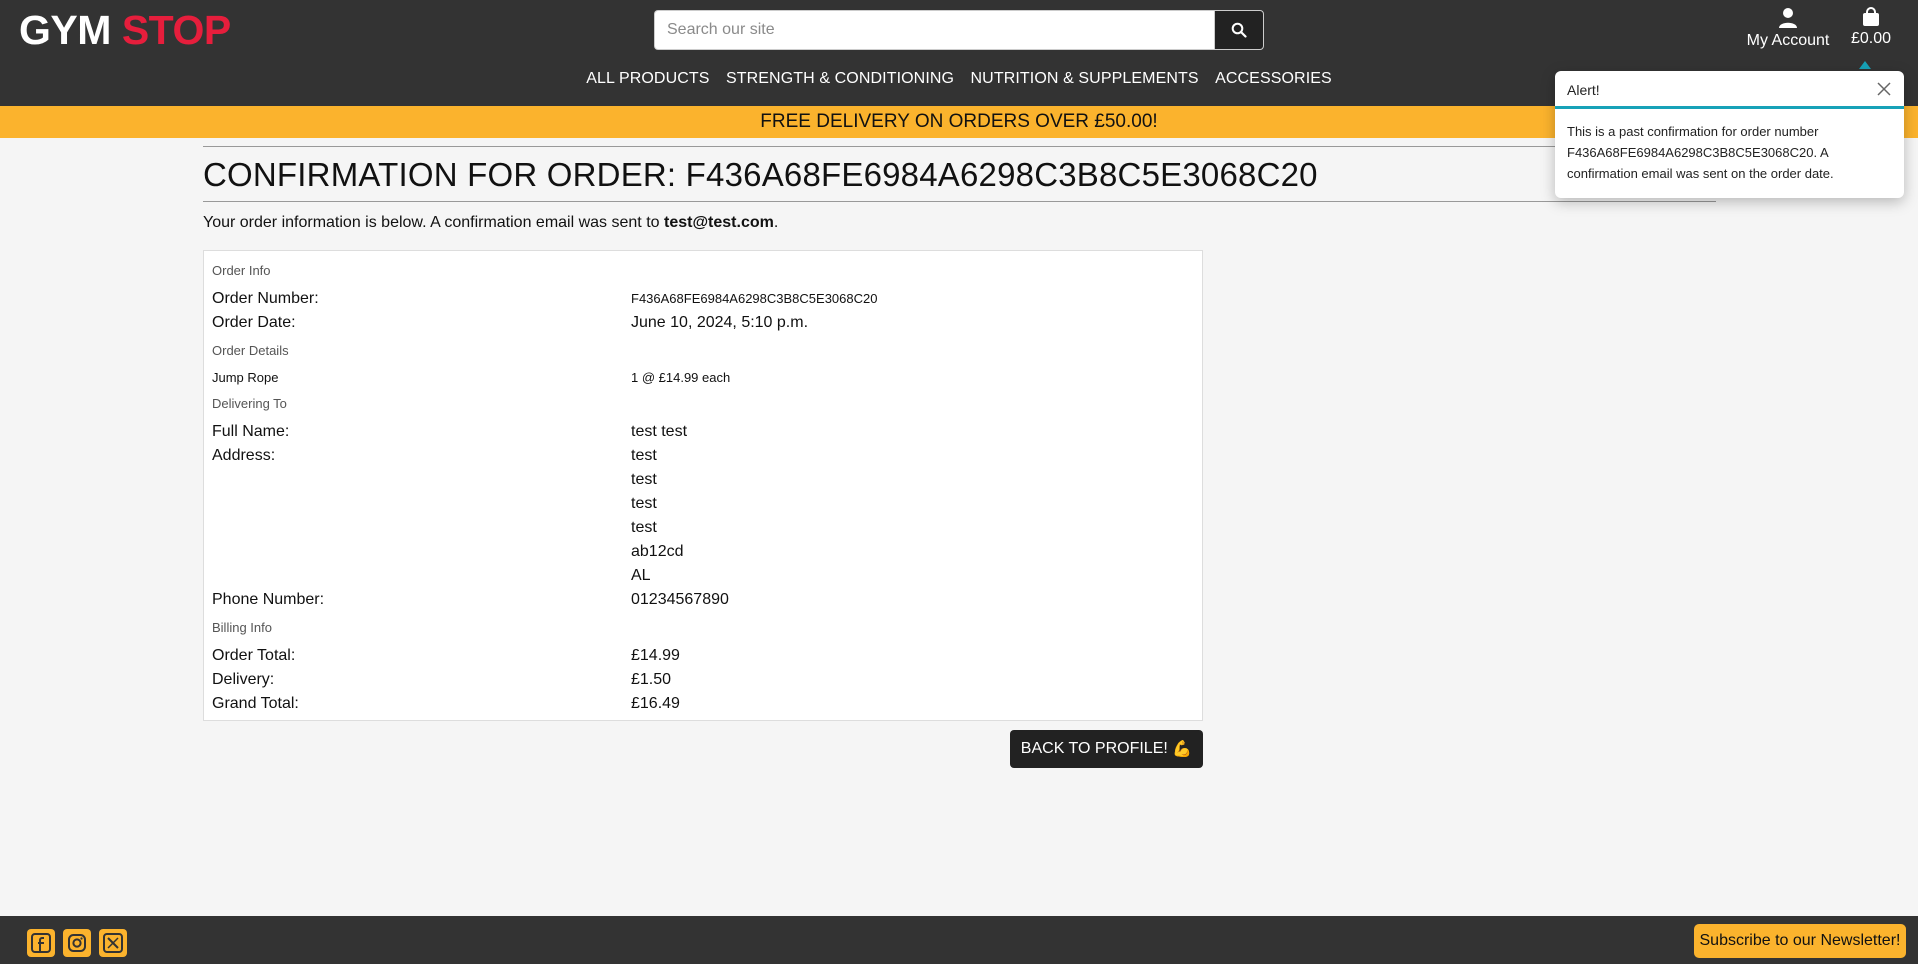 Image resolution: width=1918 pixels, height=964 pixels. What do you see at coordinates (268, 599) in the screenshot?
I see `phone-label: Phone Number:` at bounding box center [268, 599].